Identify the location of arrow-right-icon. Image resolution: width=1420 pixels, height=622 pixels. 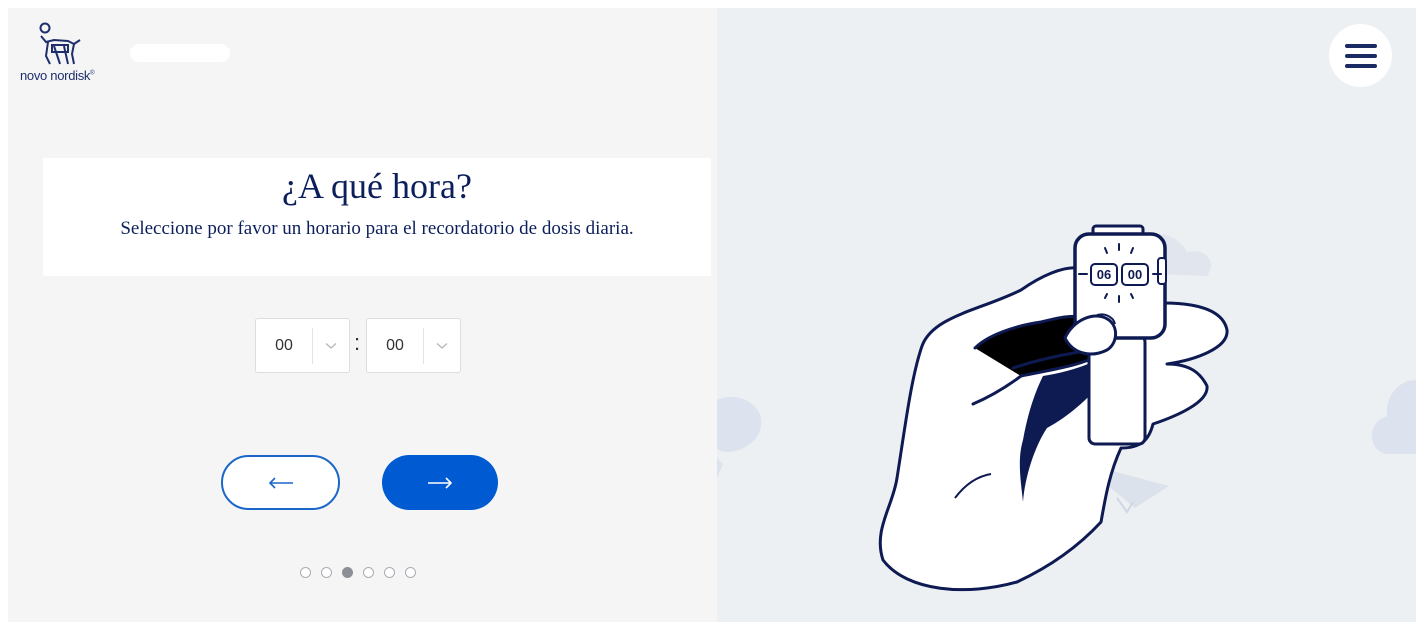
(440, 482).